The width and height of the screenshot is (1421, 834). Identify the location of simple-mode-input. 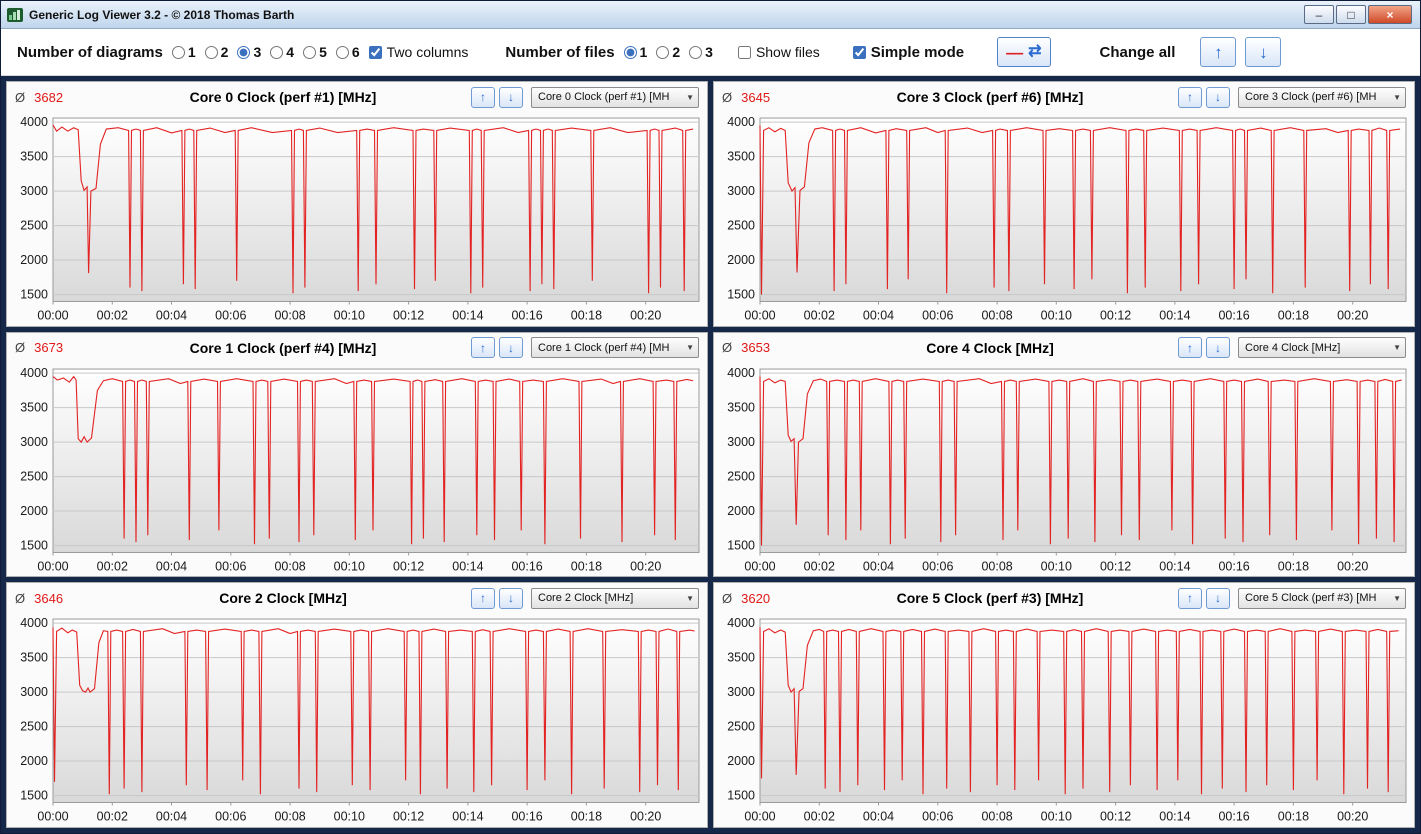
(859, 52).